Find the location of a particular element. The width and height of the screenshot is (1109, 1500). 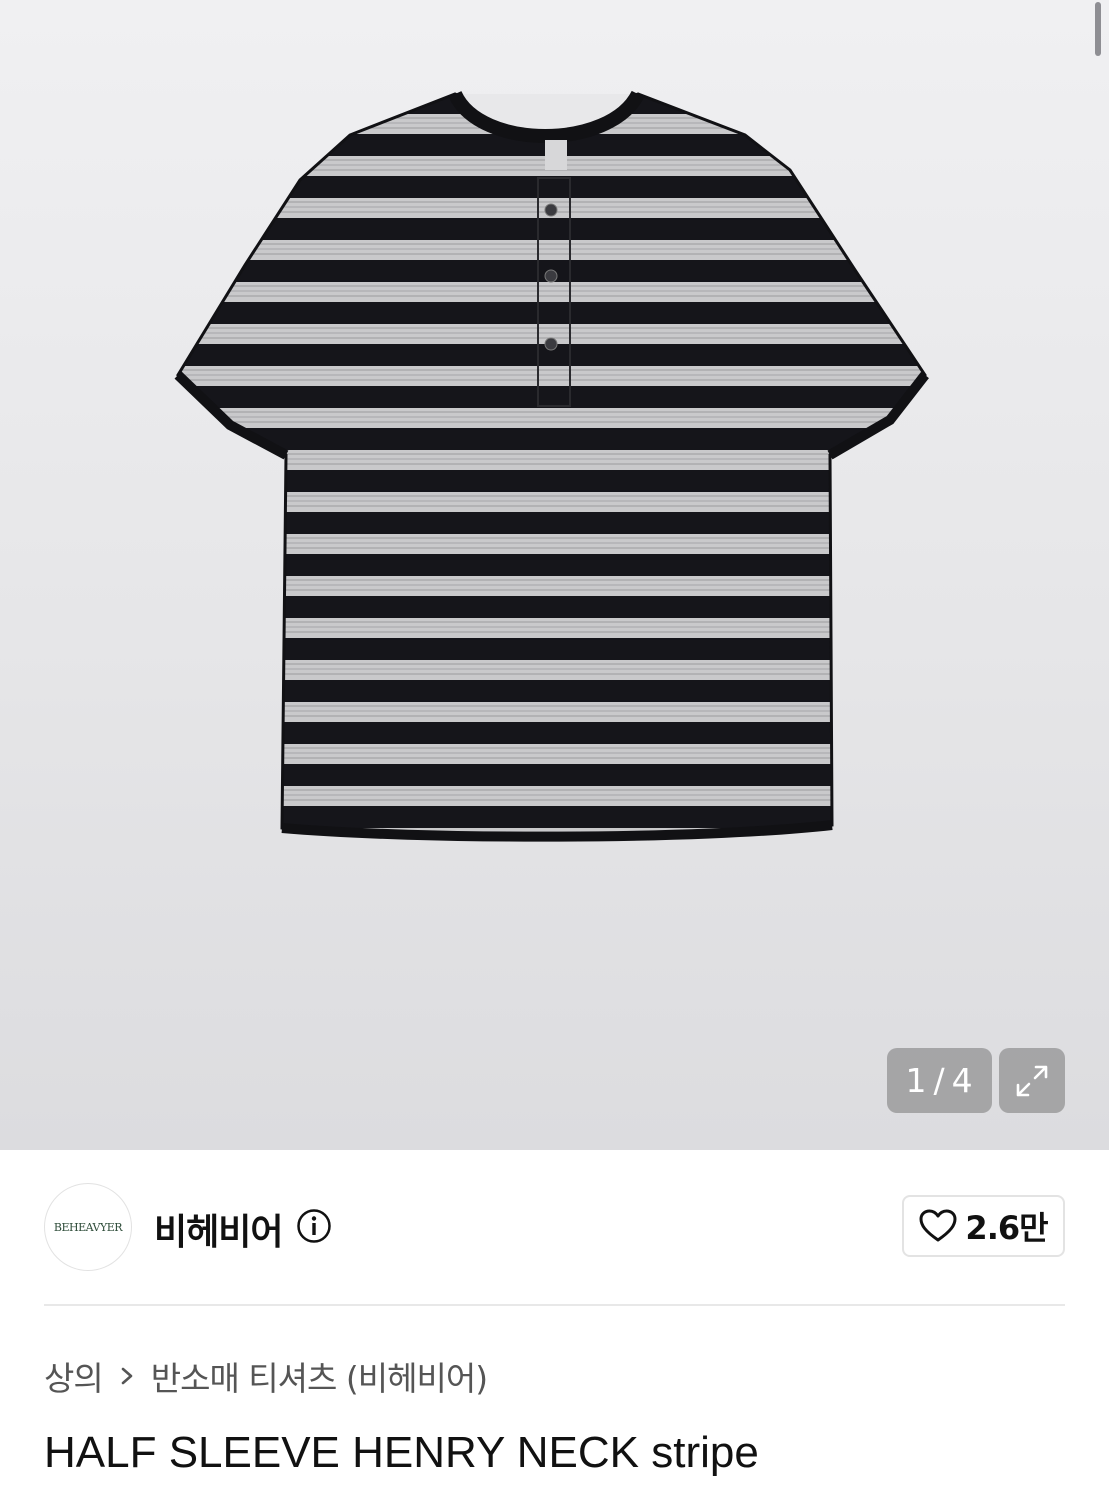

brand-row: BEHEAVYER 비헤비어 2.6만 is located at coordinates (554, 1227).